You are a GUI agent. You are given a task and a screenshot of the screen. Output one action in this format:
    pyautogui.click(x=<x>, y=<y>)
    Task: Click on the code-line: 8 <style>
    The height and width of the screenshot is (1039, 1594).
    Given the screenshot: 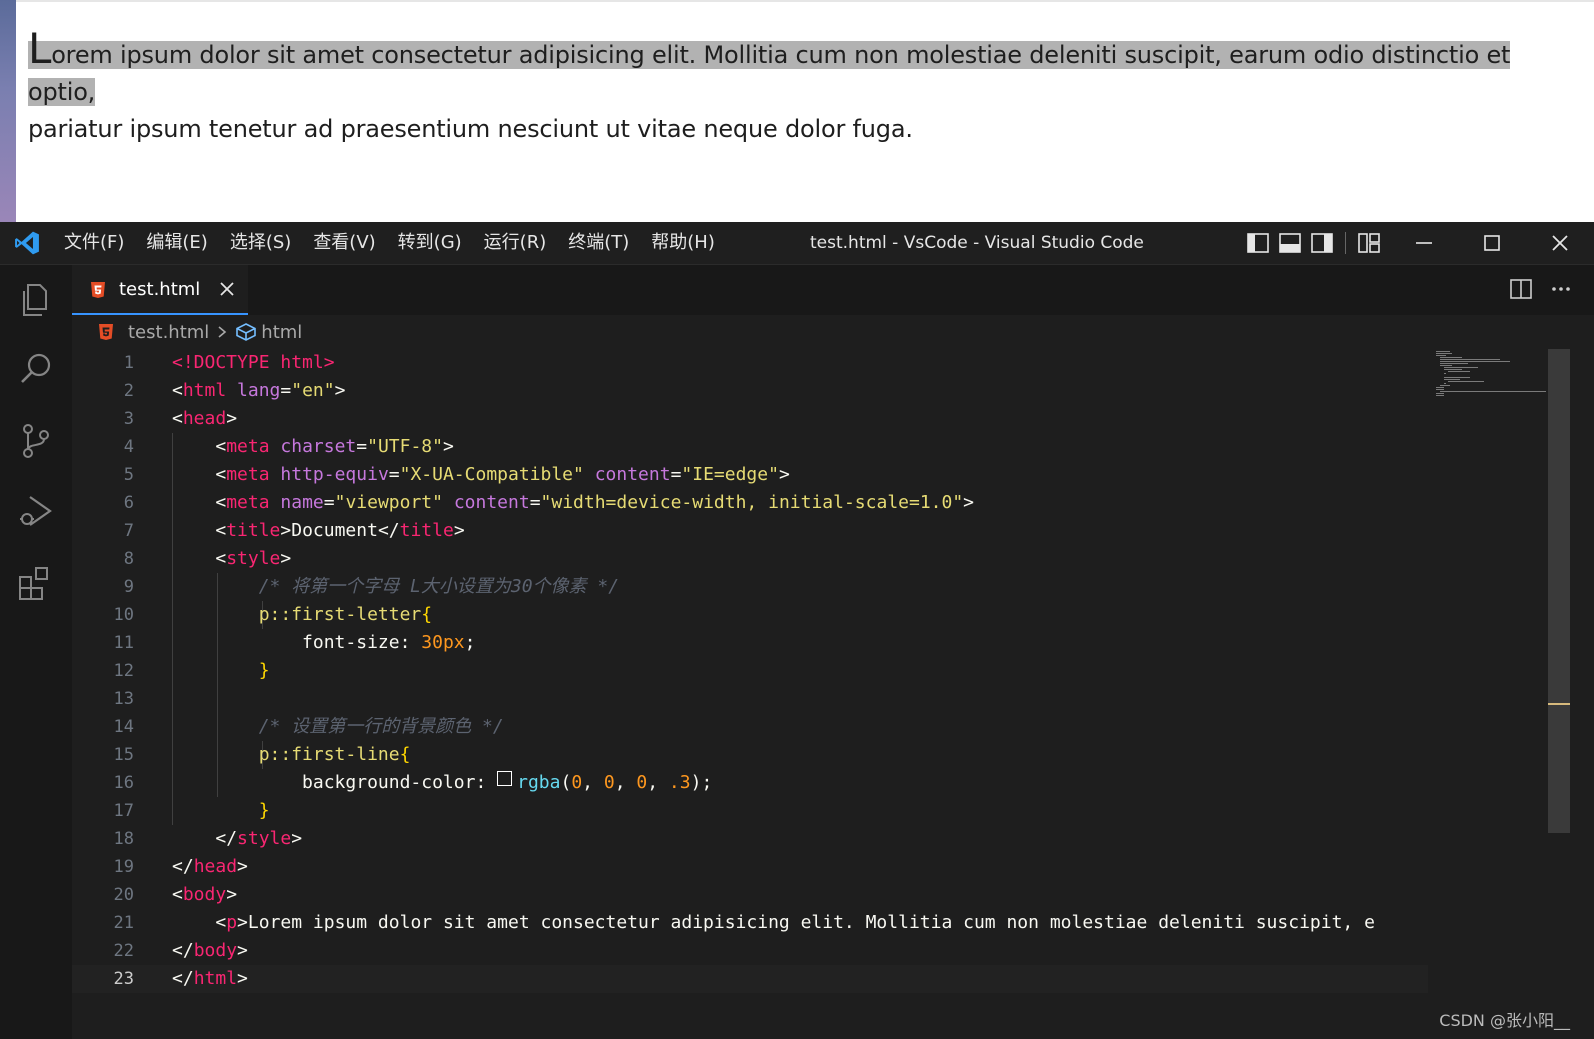 What is the action you would take?
    pyautogui.click(x=750, y=559)
    